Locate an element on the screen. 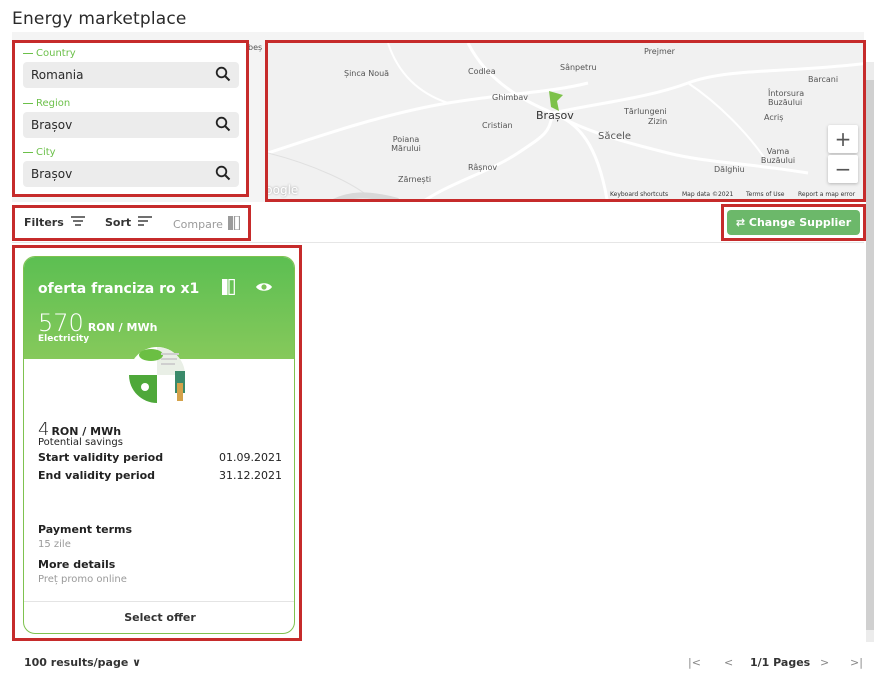  start-validity-value: 01.09.2021 is located at coordinates (250, 457).